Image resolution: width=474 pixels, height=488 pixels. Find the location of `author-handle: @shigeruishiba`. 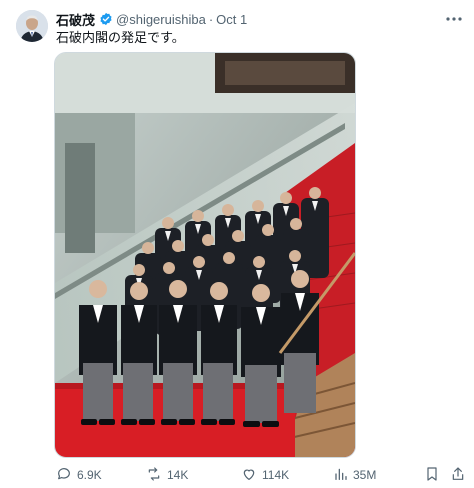

author-handle: @shigeruishiba is located at coordinates (161, 19).